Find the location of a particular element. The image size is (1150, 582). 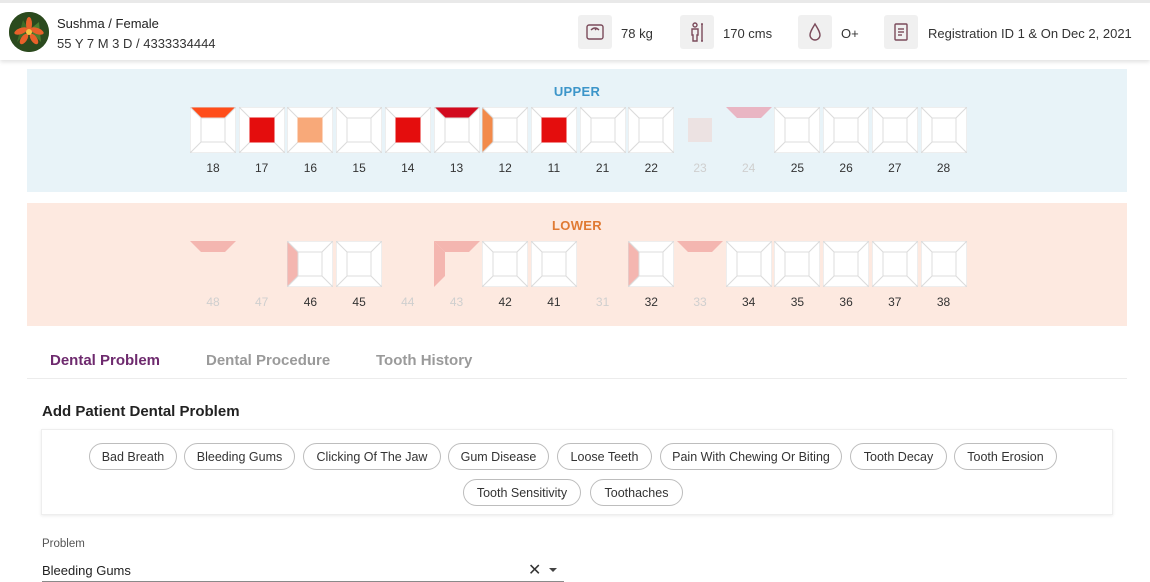

tooth-number-47: 47 is located at coordinates (262, 302).